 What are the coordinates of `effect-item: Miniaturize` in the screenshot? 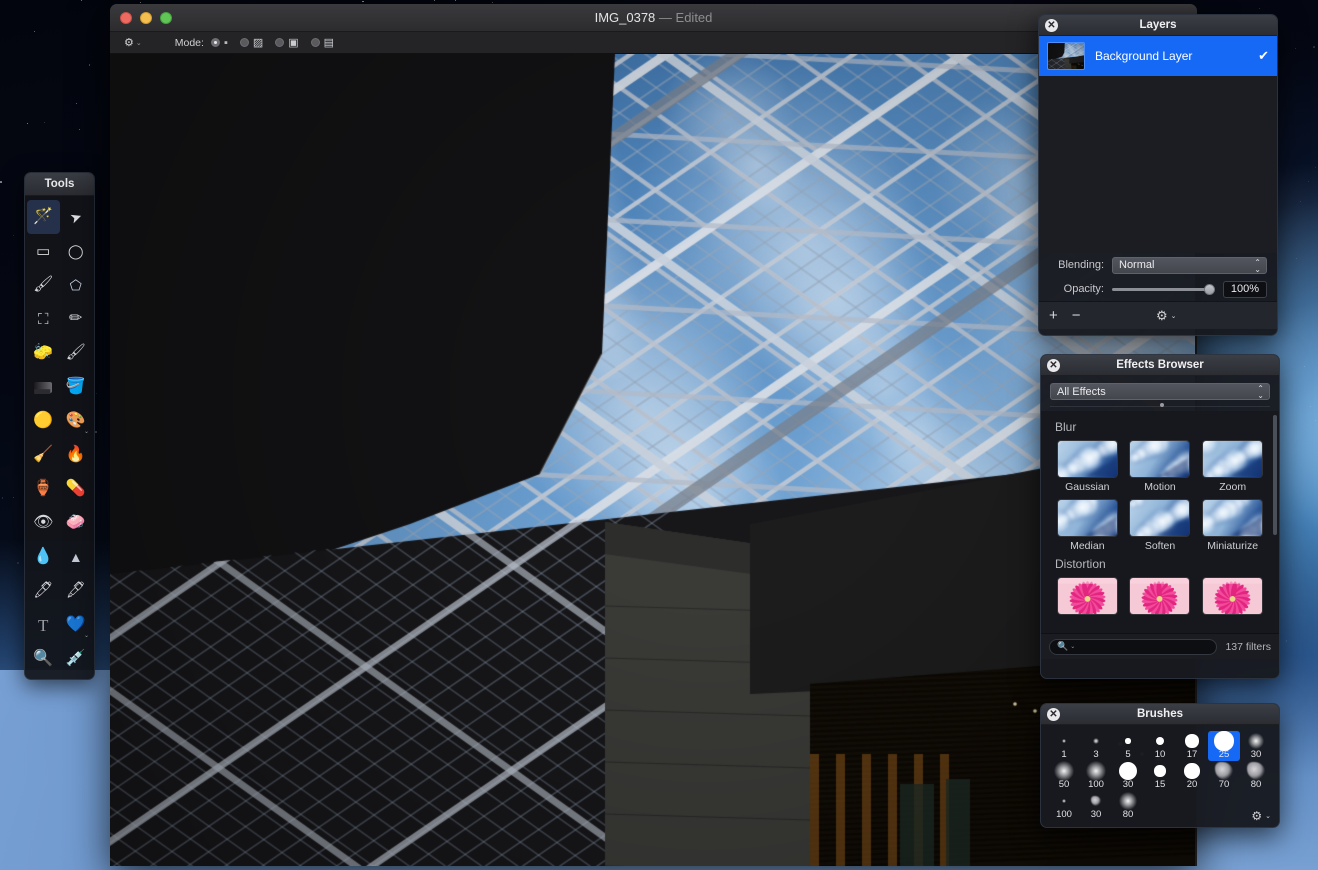 It's located at (1232, 526).